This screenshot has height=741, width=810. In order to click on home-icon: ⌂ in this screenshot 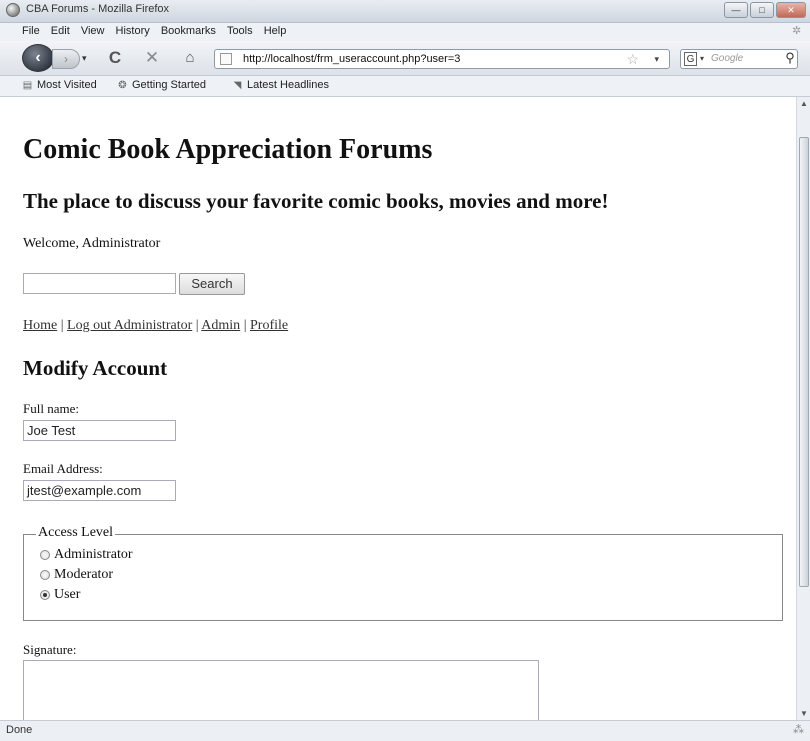, I will do `click(190, 58)`.